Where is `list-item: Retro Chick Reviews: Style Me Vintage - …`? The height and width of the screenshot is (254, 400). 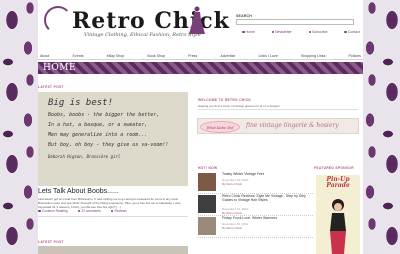 list-item: Retro Chick Reviews: Style Me Vintage - … is located at coordinates (255, 205).